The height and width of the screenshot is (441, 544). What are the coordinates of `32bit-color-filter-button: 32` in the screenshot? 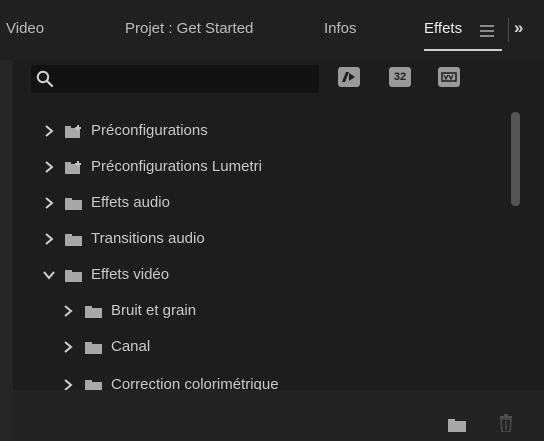 It's located at (400, 77).